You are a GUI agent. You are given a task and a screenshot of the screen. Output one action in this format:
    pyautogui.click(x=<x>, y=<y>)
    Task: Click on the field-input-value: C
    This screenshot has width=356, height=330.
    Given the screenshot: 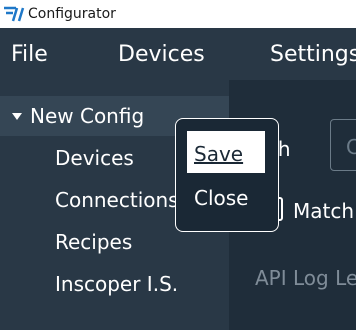 What is the action you would take?
    pyautogui.click(x=351, y=147)
    